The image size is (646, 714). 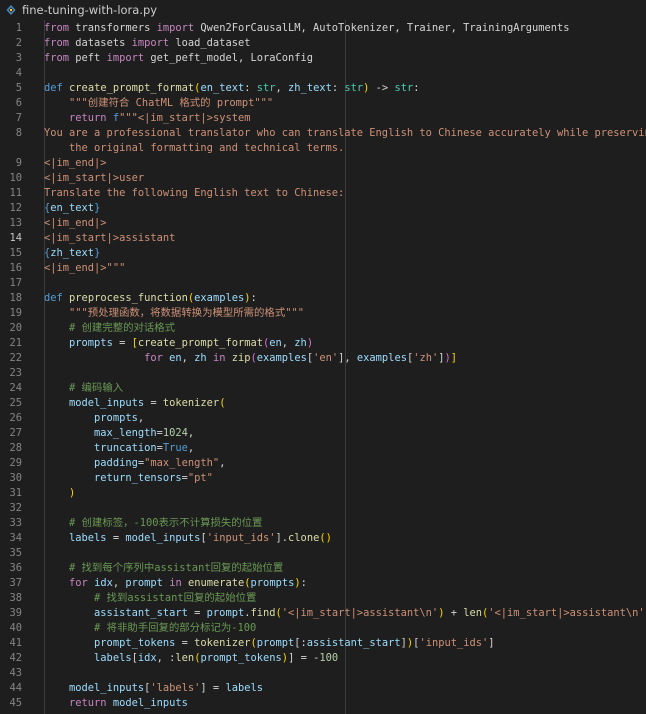 What do you see at coordinates (304, 538) in the screenshot?
I see `code-token: clone` at bounding box center [304, 538].